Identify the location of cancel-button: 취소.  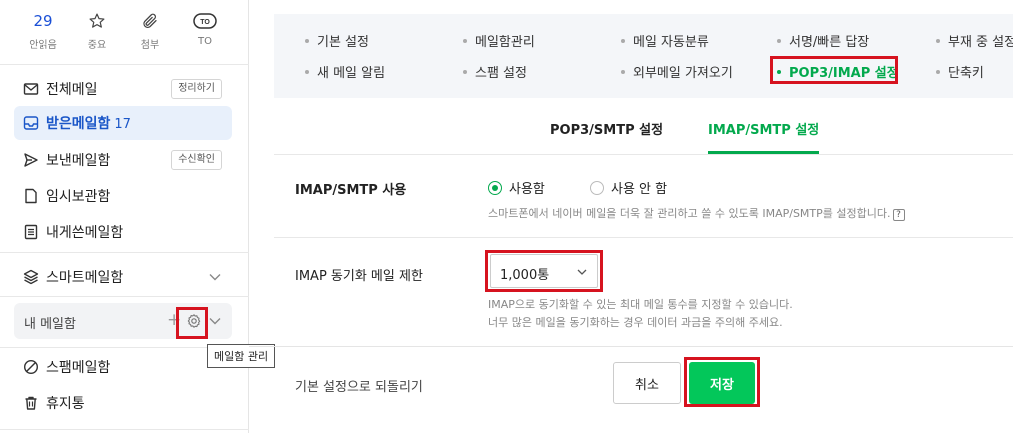
(647, 383).